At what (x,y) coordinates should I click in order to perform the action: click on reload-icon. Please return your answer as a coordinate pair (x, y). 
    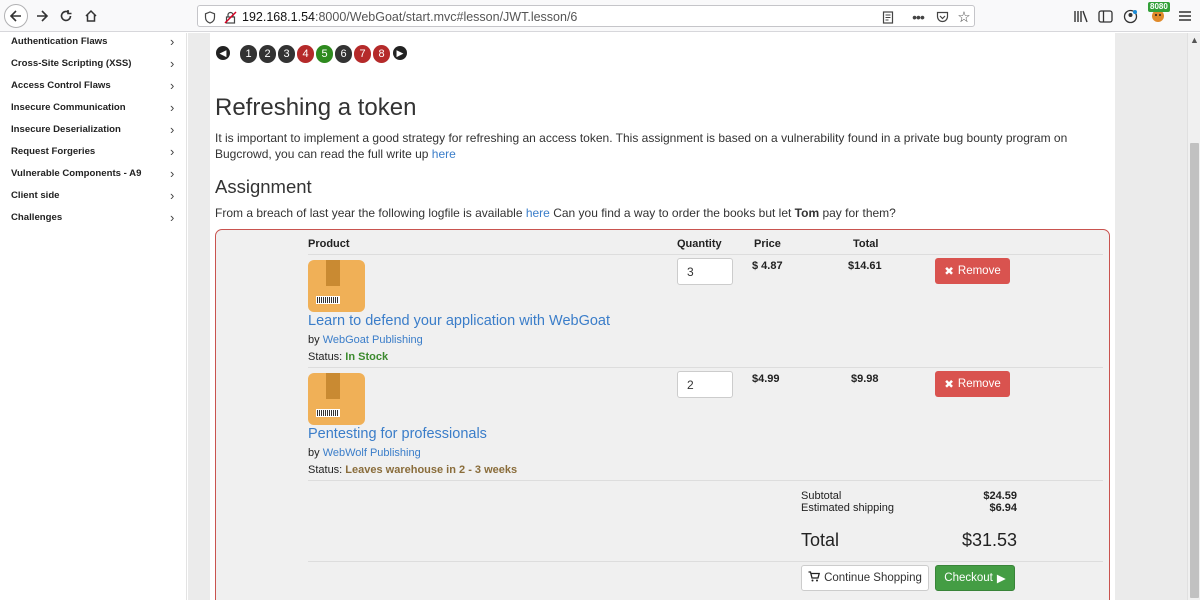
    Looking at the image, I should click on (66, 16).